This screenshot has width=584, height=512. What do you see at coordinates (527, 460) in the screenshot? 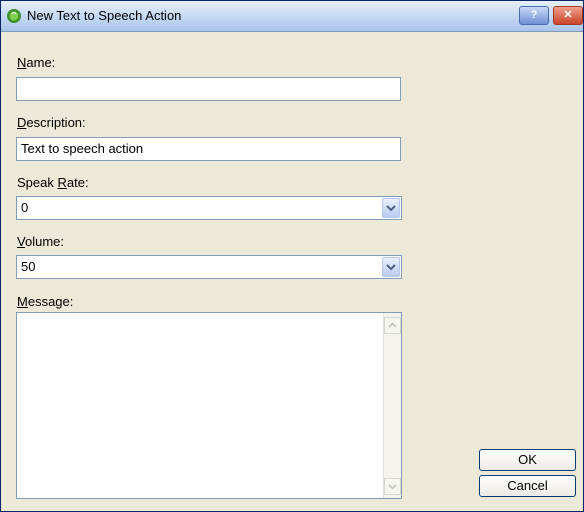
I see `ok-button: OK` at bounding box center [527, 460].